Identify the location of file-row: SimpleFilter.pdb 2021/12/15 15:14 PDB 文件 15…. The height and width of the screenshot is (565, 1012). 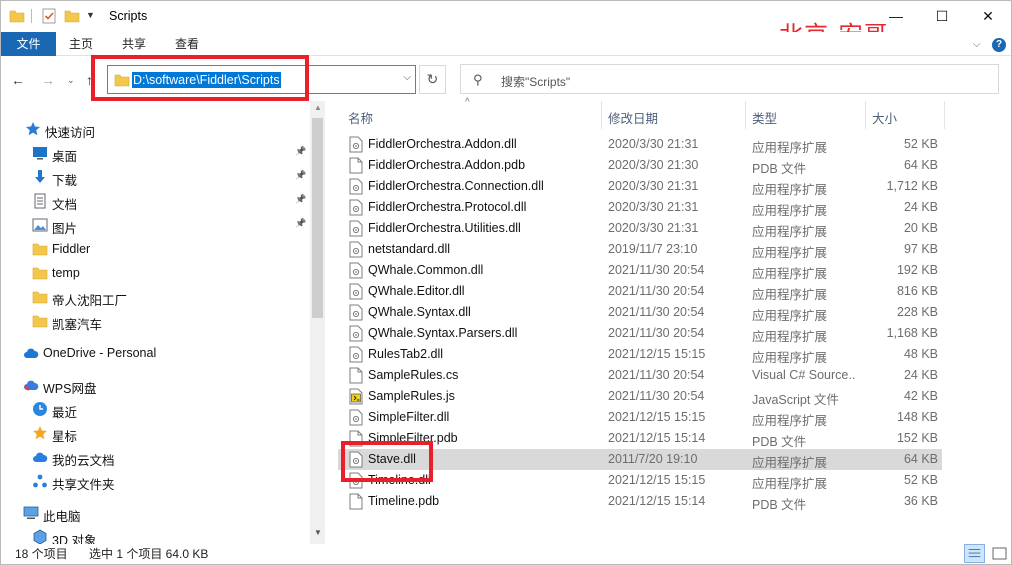
(640, 438).